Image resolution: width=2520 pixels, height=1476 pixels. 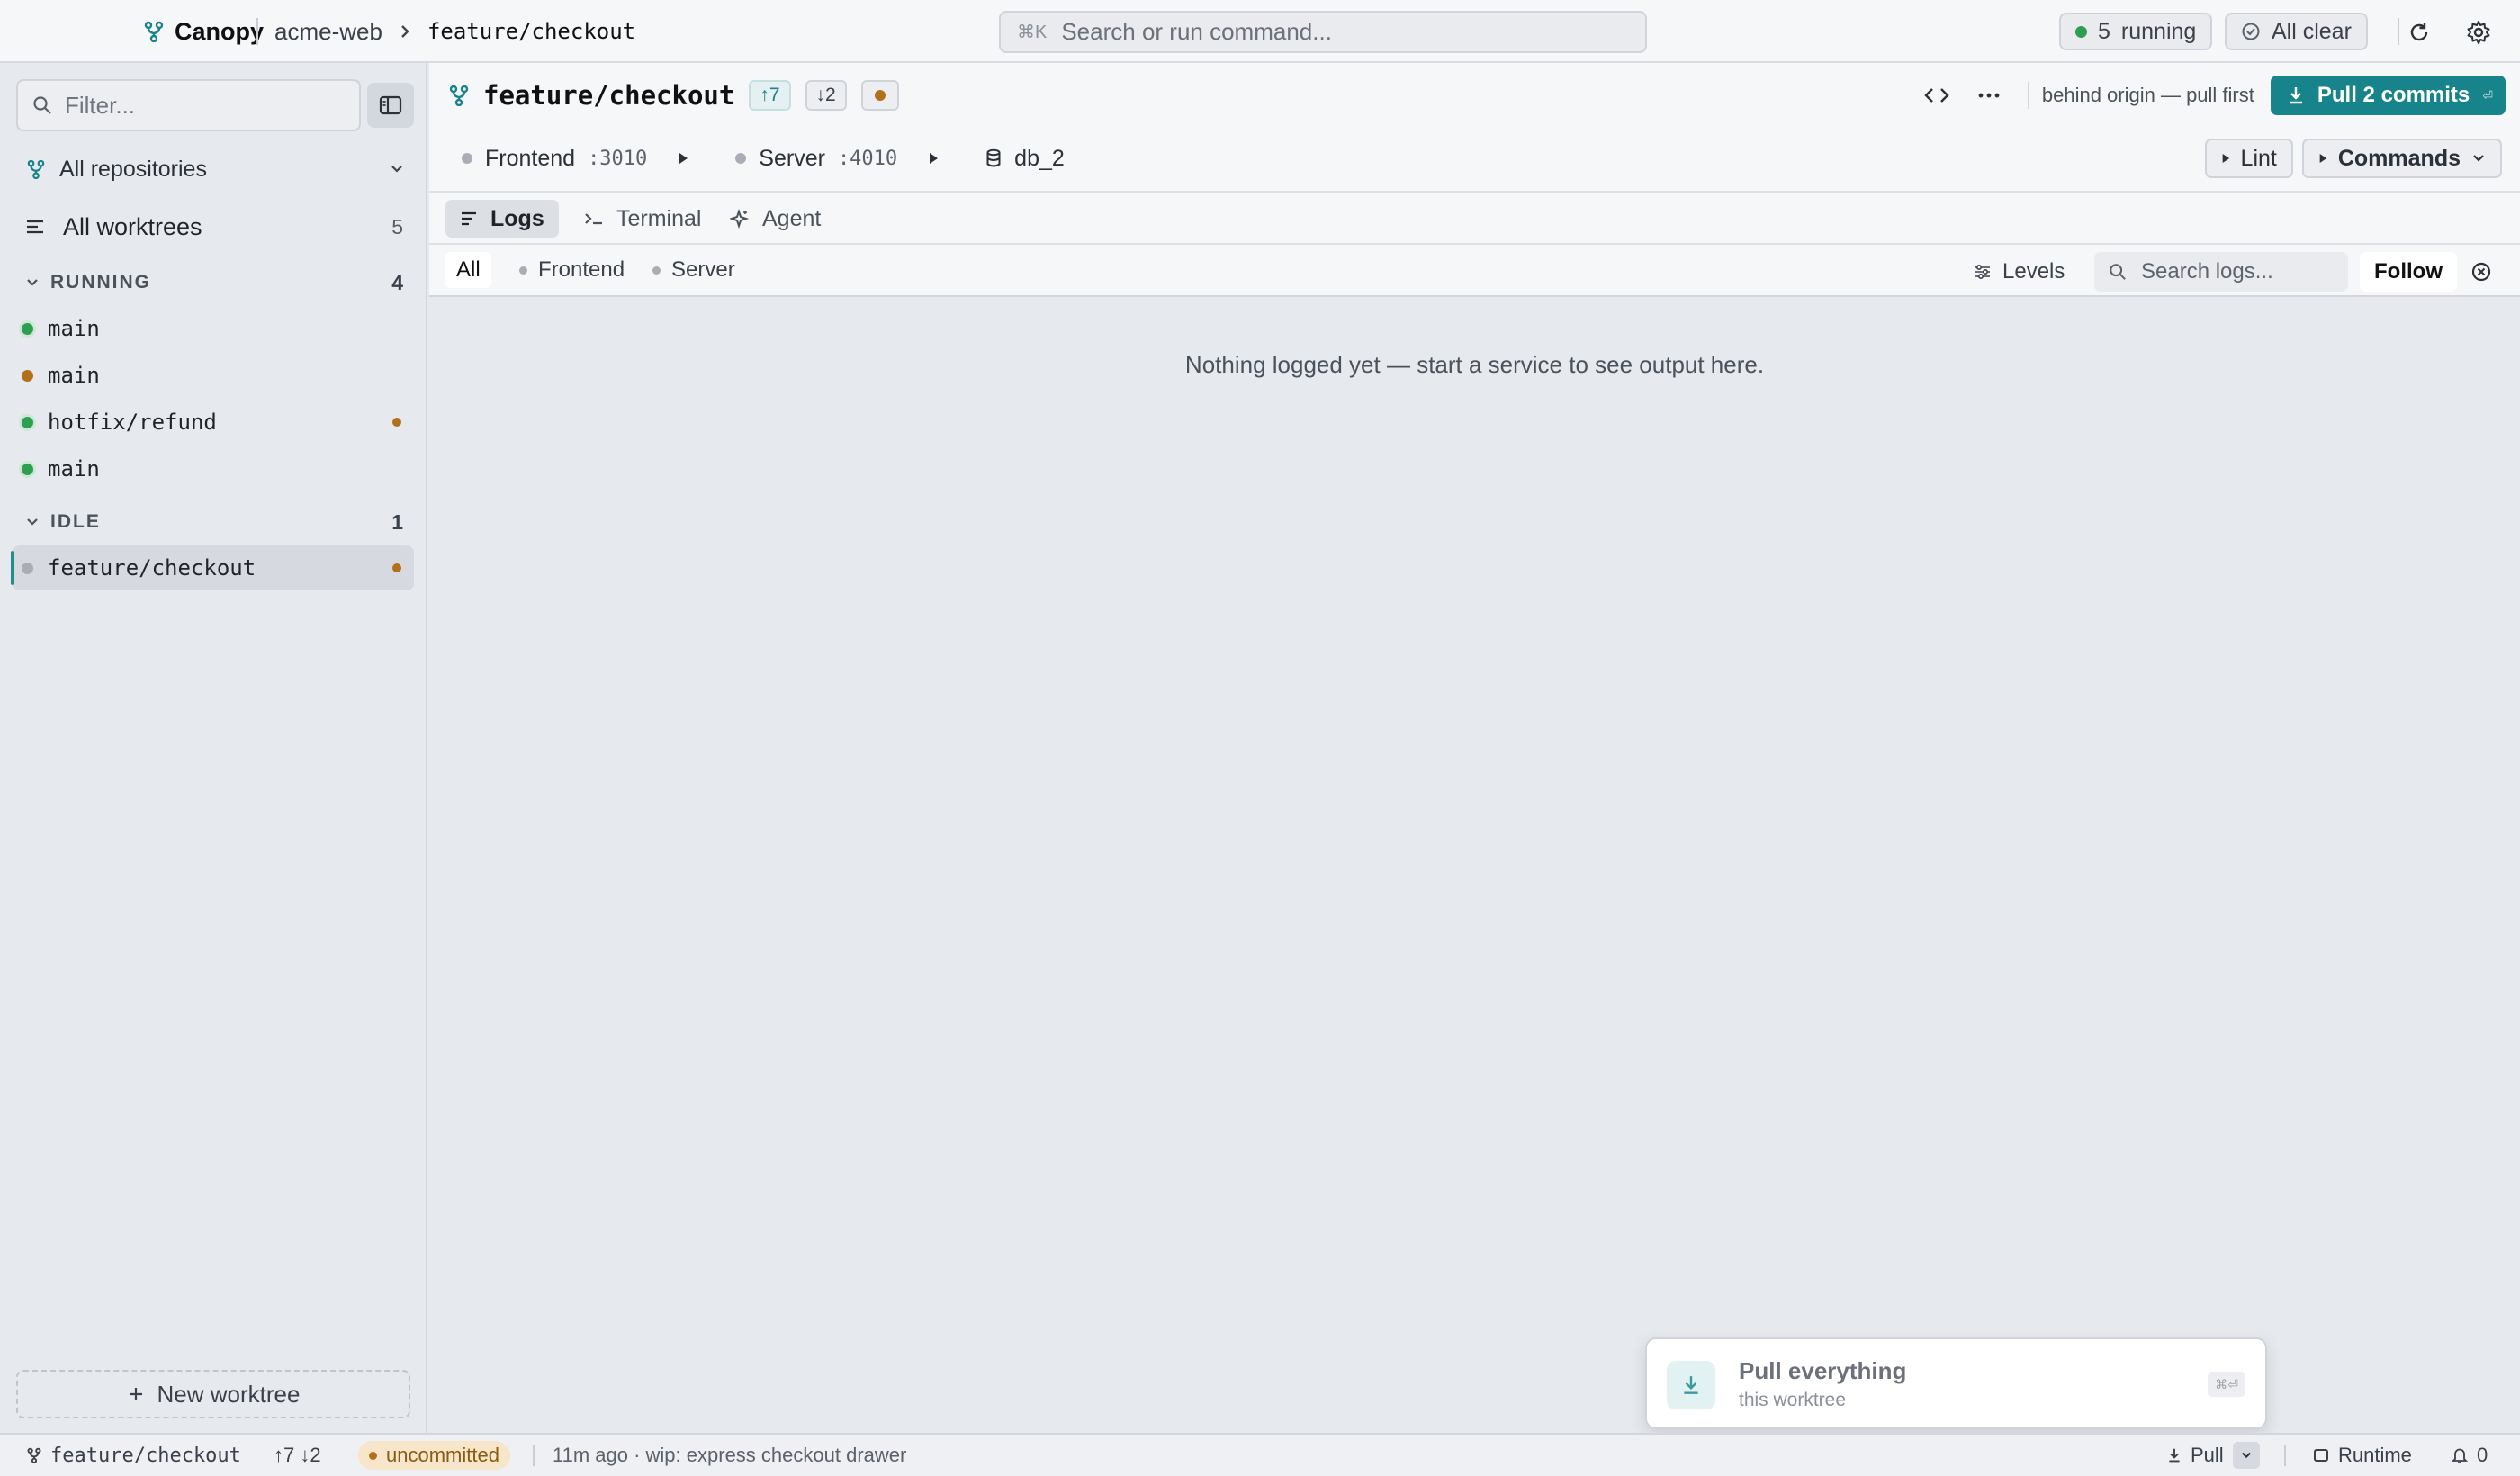 I want to click on tab-agent: Agent, so click(x=776, y=219).